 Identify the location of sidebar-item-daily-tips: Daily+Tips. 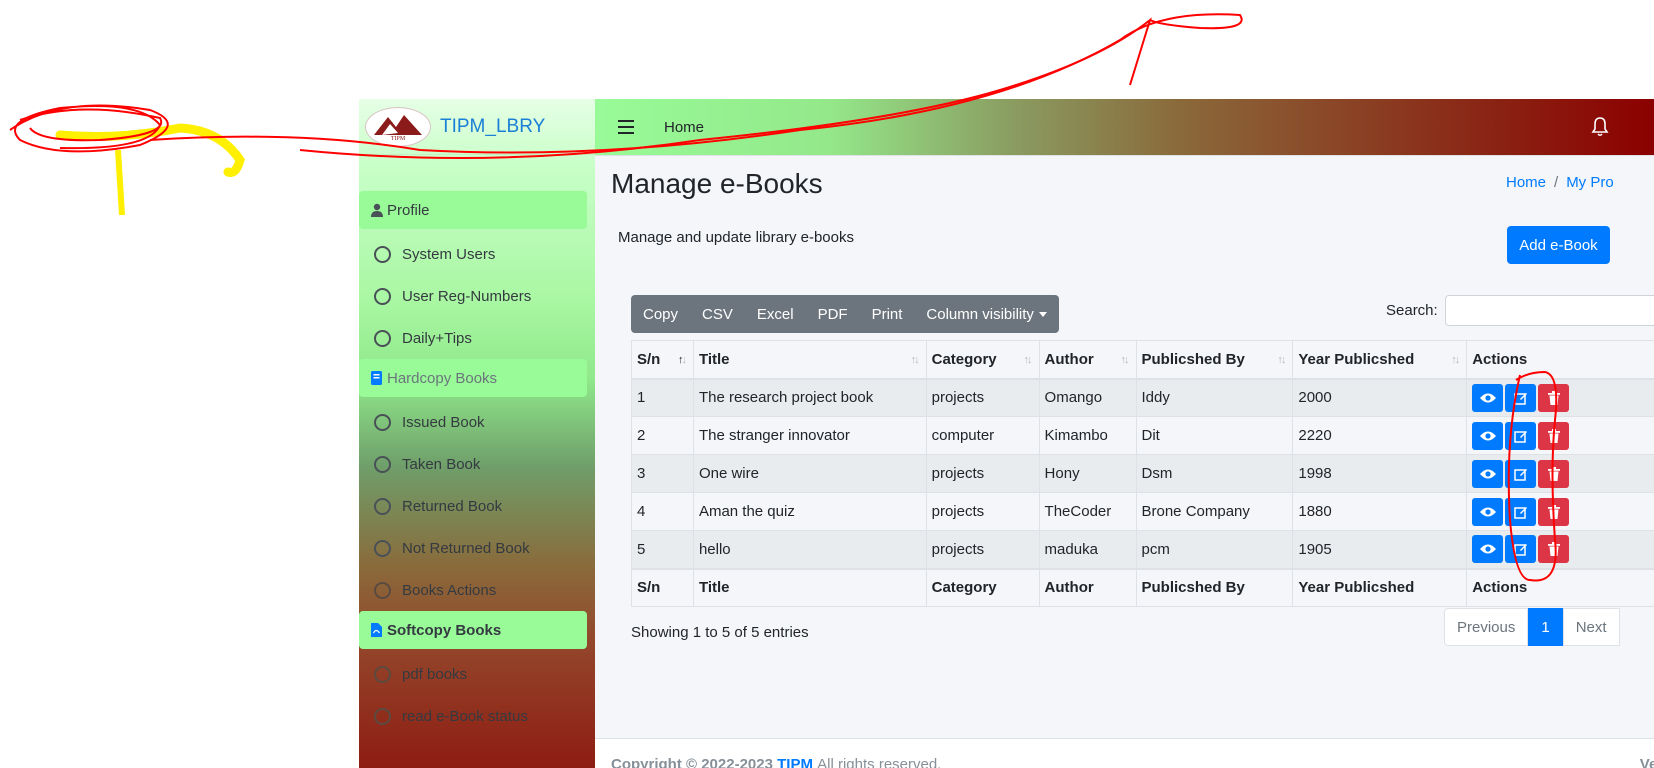
(477, 338).